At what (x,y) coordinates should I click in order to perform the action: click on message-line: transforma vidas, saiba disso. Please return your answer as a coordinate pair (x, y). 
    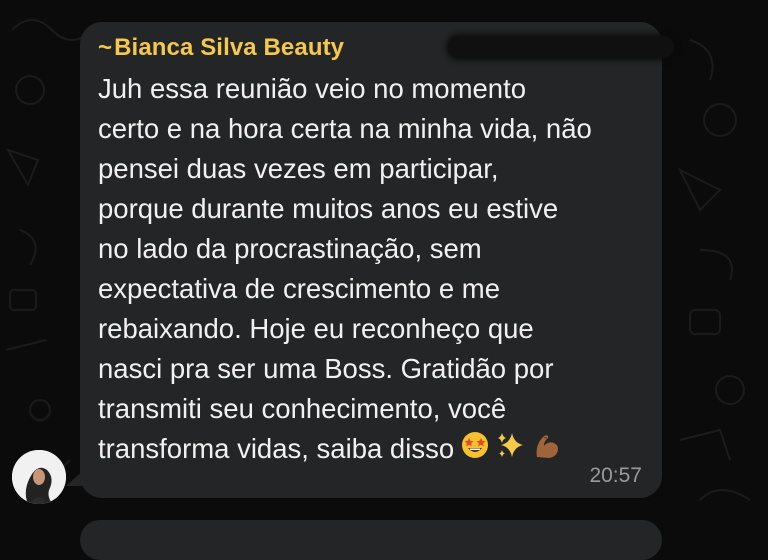
    Looking at the image, I should click on (276, 448).